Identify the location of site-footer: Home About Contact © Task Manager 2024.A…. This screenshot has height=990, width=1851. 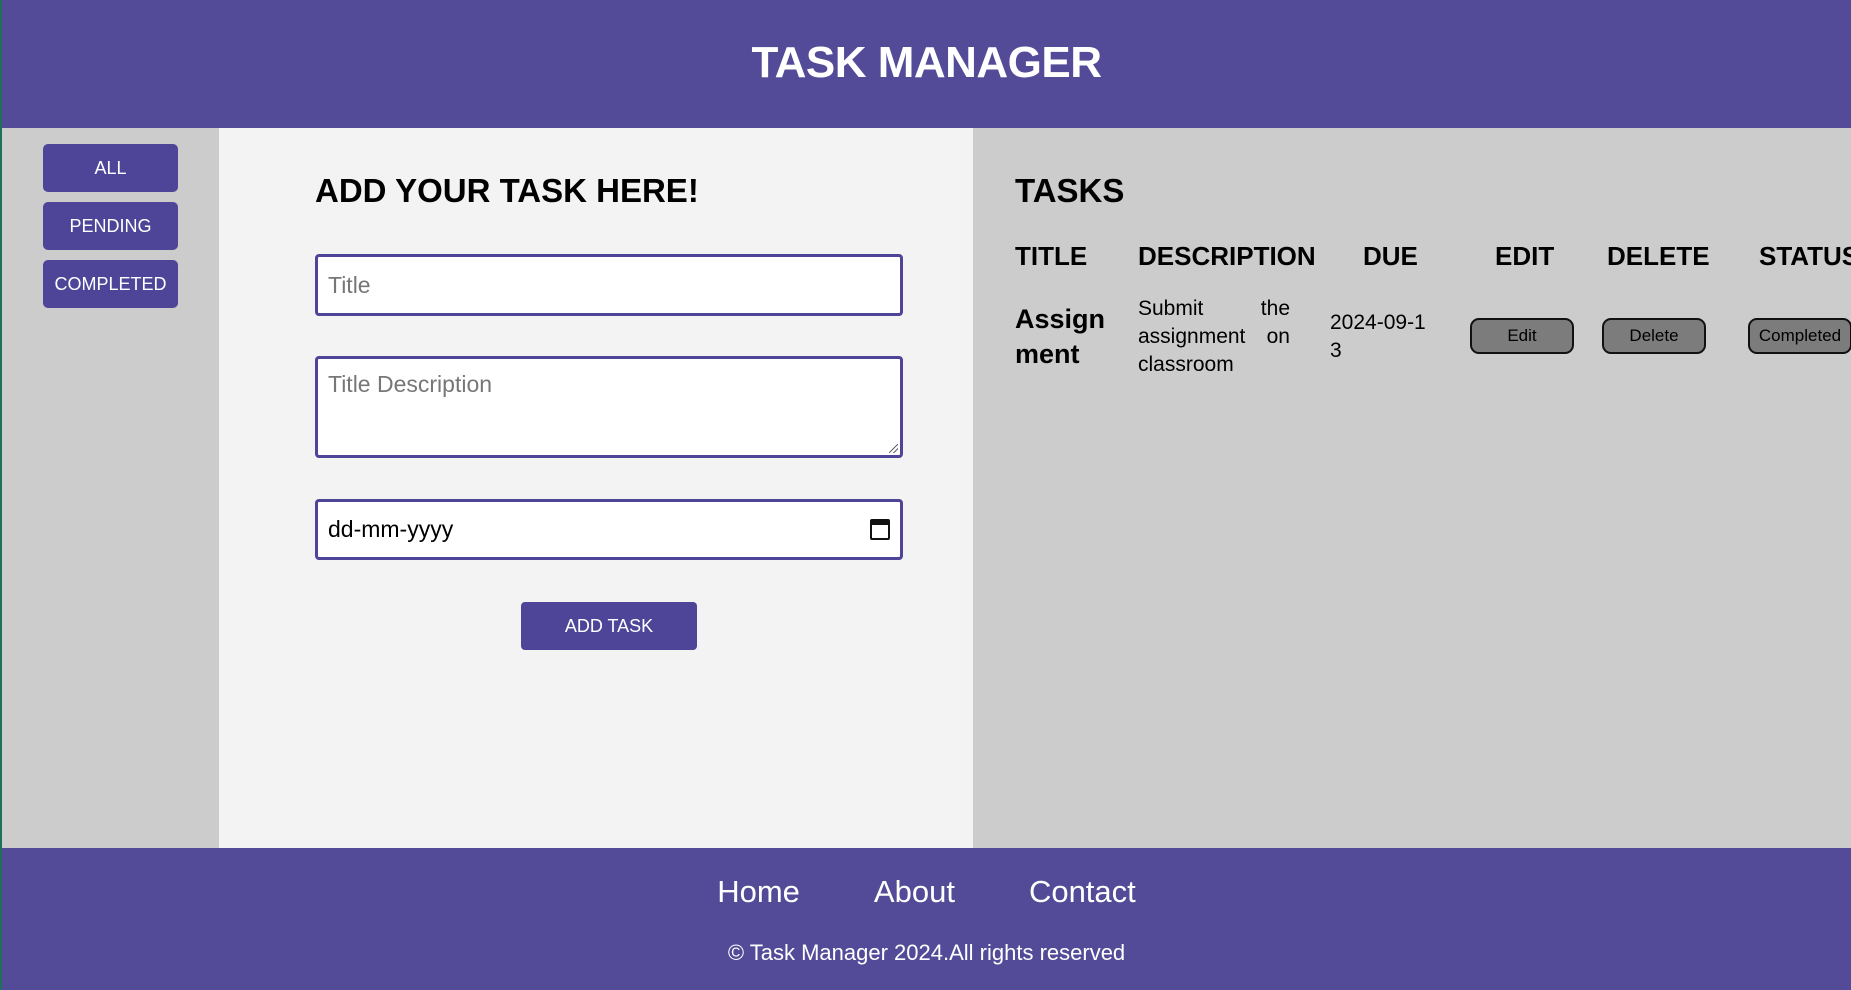
(926, 919).